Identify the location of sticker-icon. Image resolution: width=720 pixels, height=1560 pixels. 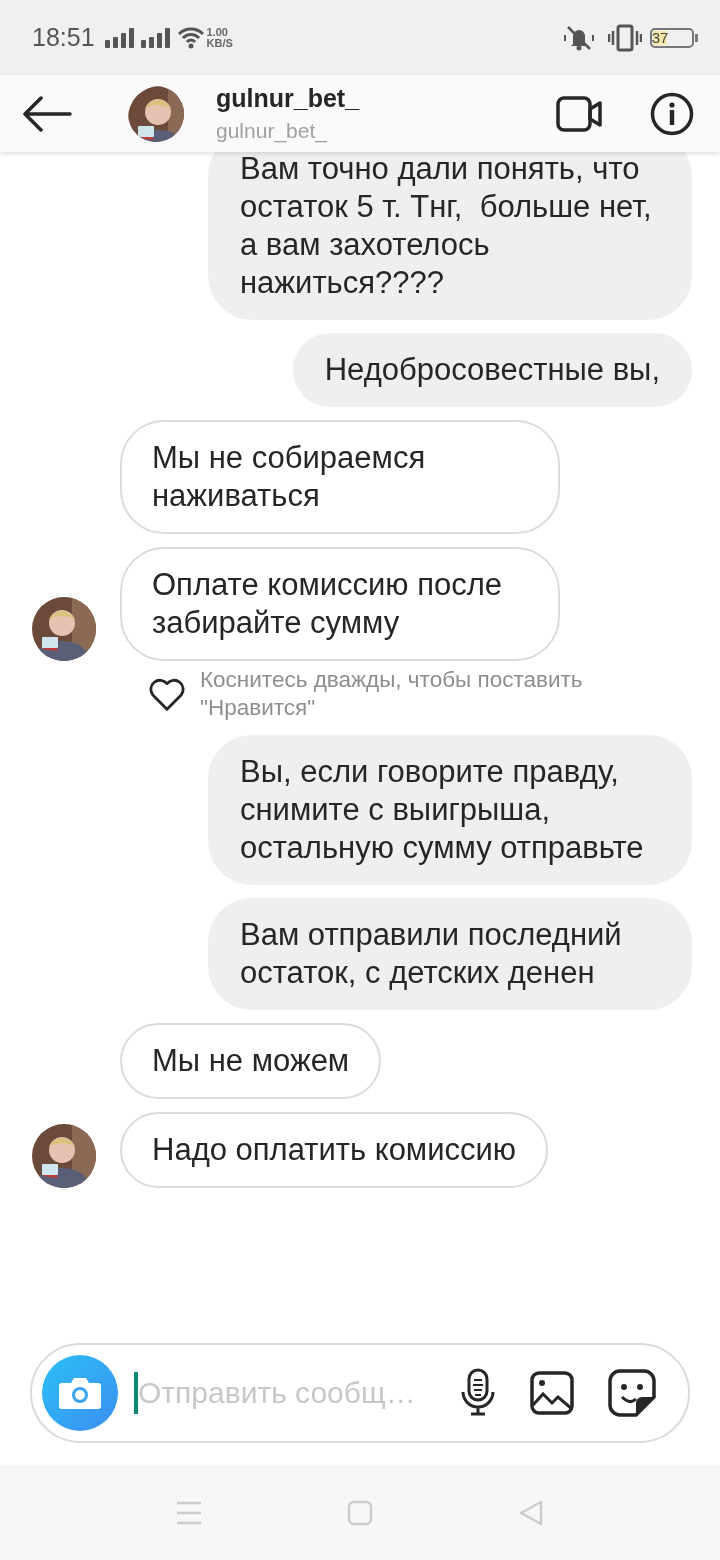
(632, 1392).